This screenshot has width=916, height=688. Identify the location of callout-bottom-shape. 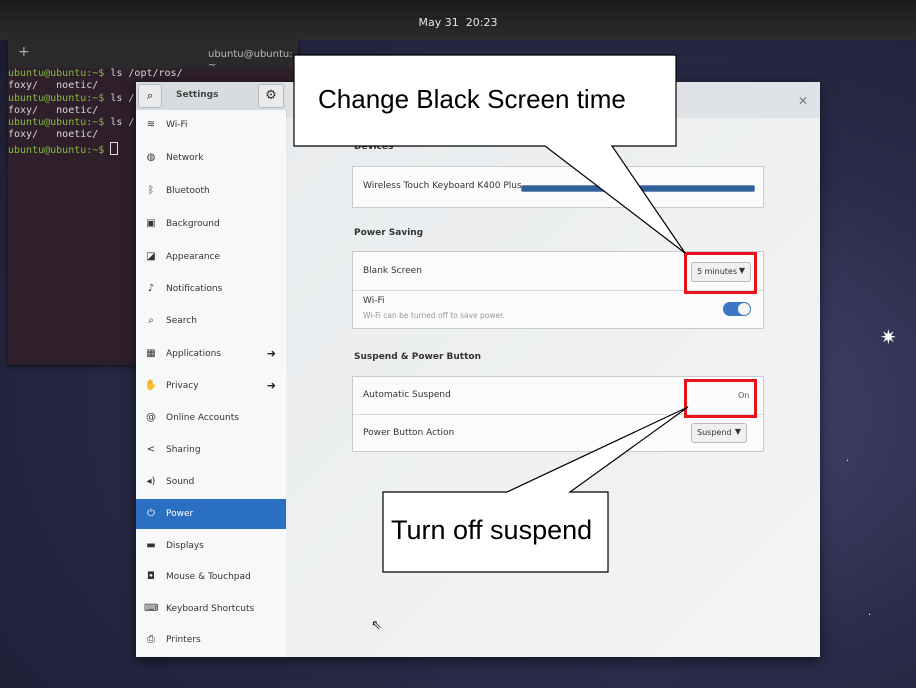
(535, 489).